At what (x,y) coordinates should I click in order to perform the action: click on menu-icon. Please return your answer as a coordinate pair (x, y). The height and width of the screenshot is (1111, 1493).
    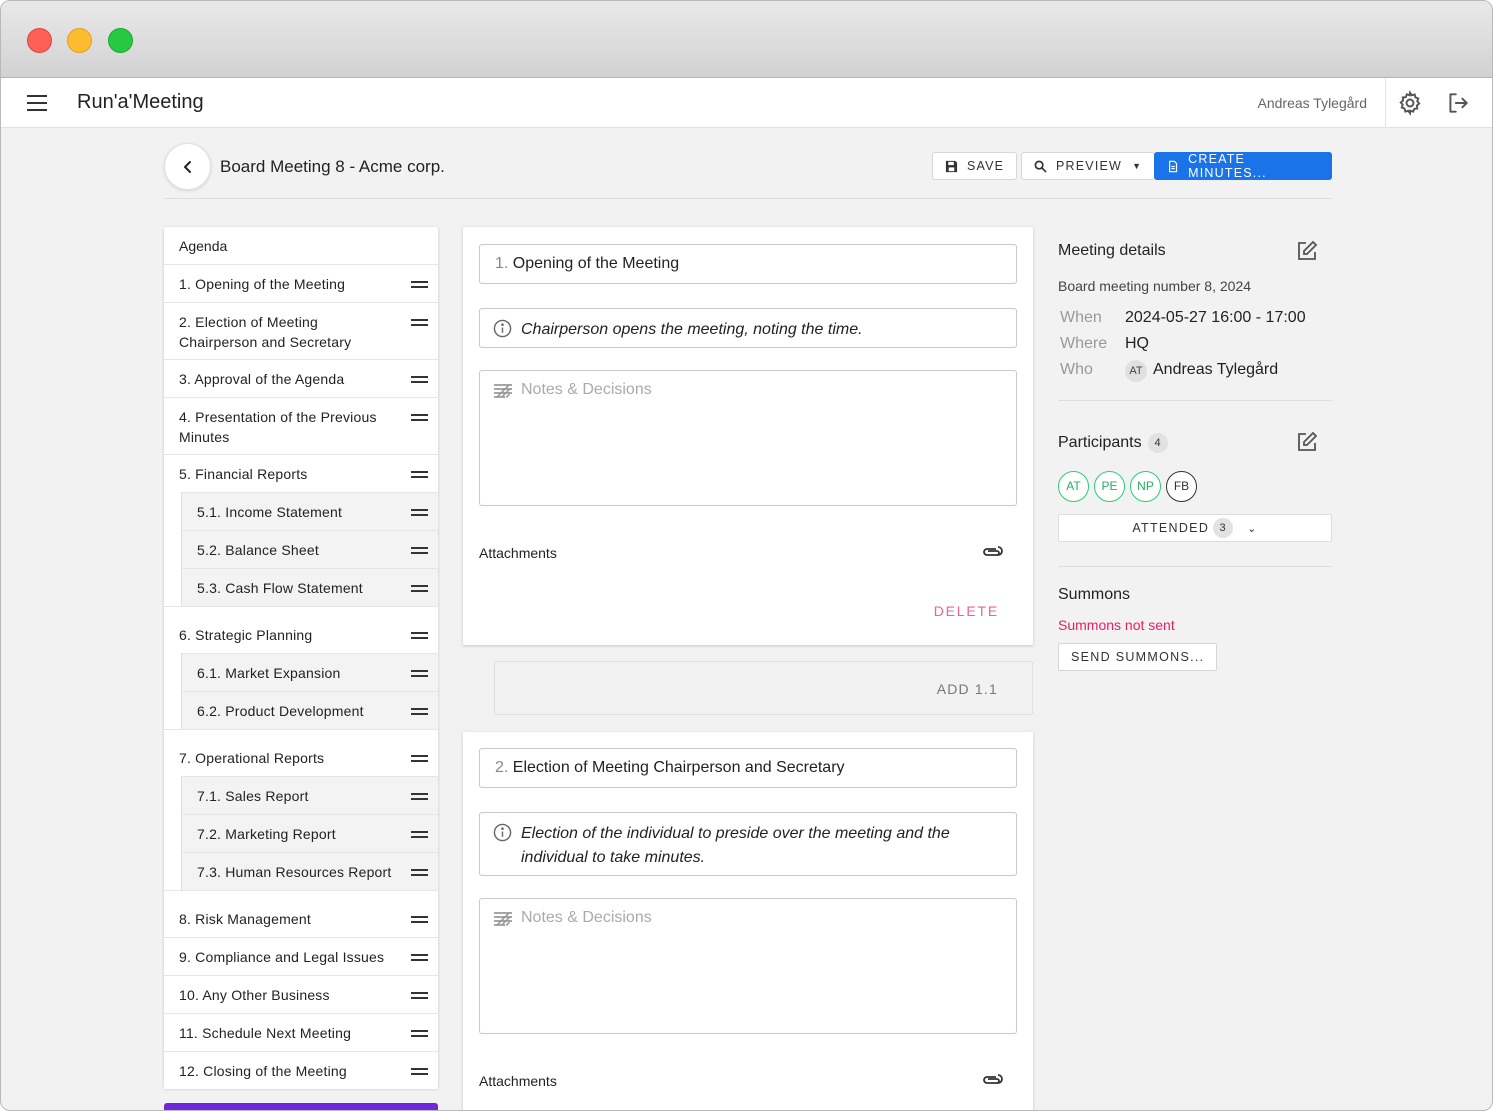
    Looking at the image, I should click on (37, 103).